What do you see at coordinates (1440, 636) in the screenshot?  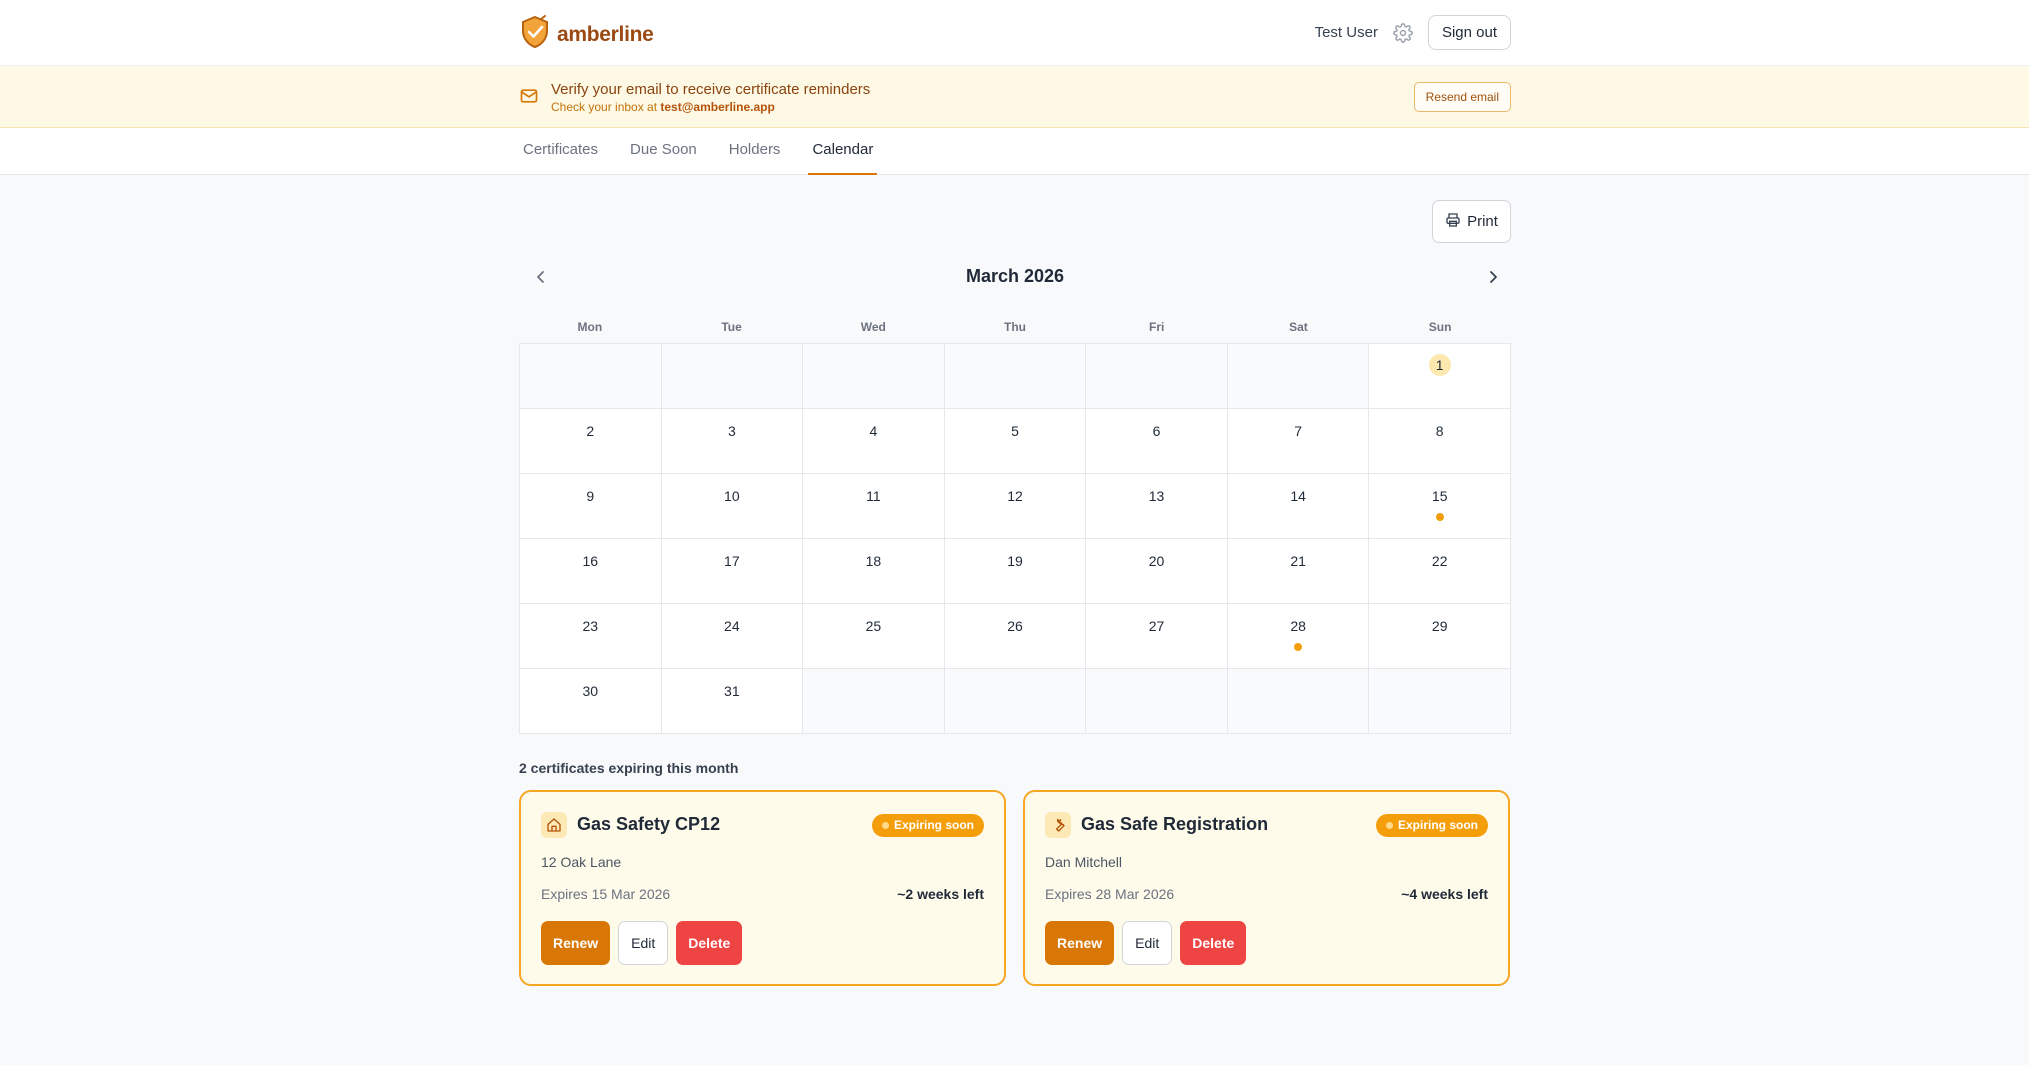 I see `calendar-day-cell: 29` at bounding box center [1440, 636].